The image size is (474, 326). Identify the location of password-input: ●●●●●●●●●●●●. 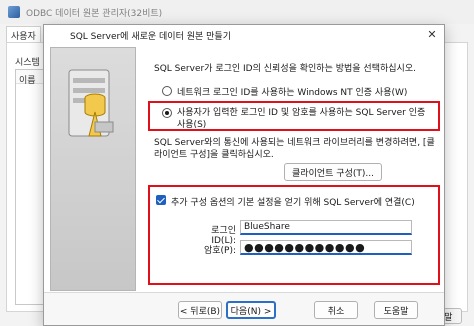
(326, 247).